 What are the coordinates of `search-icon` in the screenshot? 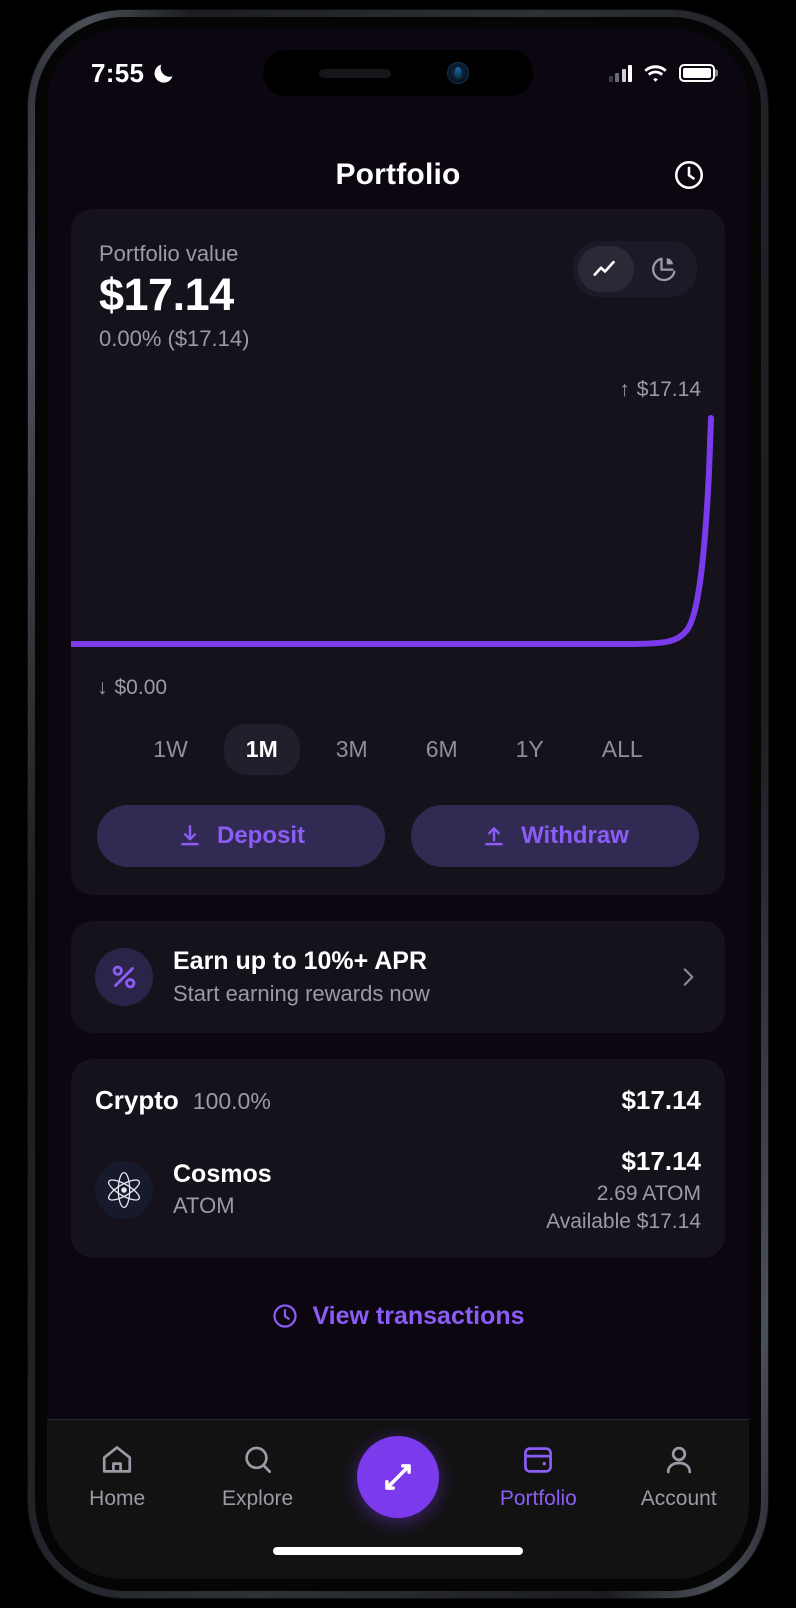 It's located at (257, 1460).